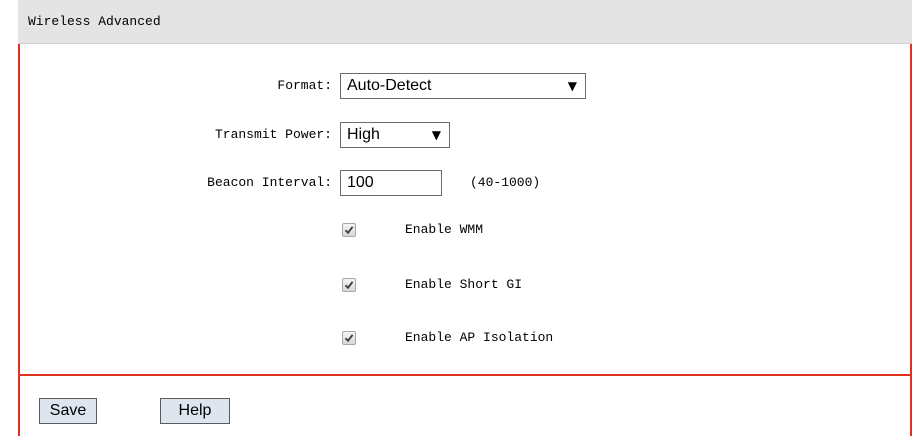 Image resolution: width=914 pixels, height=436 pixels. Describe the element at coordinates (94, 21) in the screenshot. I see `panel-title: Wireless Advanced` at that location.